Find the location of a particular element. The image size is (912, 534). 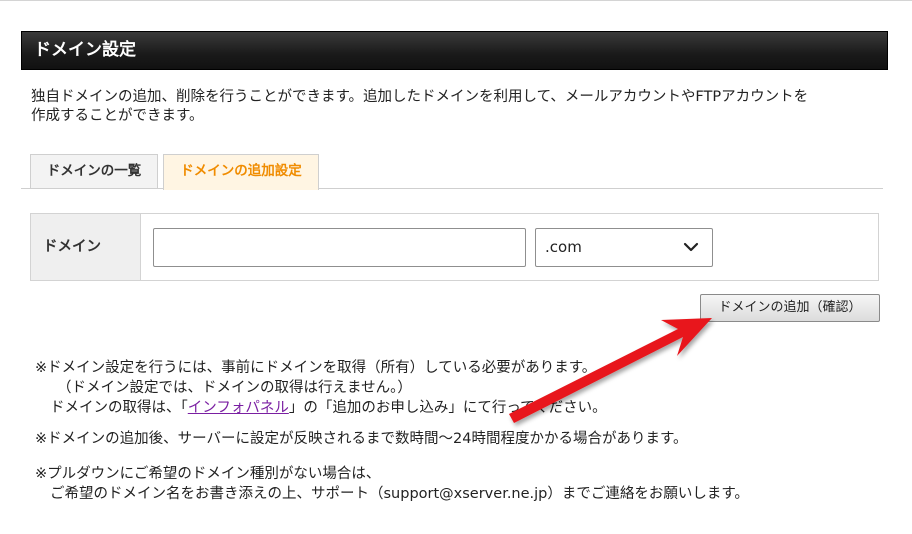

chevron-down-icon is located at coordinates (691, 247).